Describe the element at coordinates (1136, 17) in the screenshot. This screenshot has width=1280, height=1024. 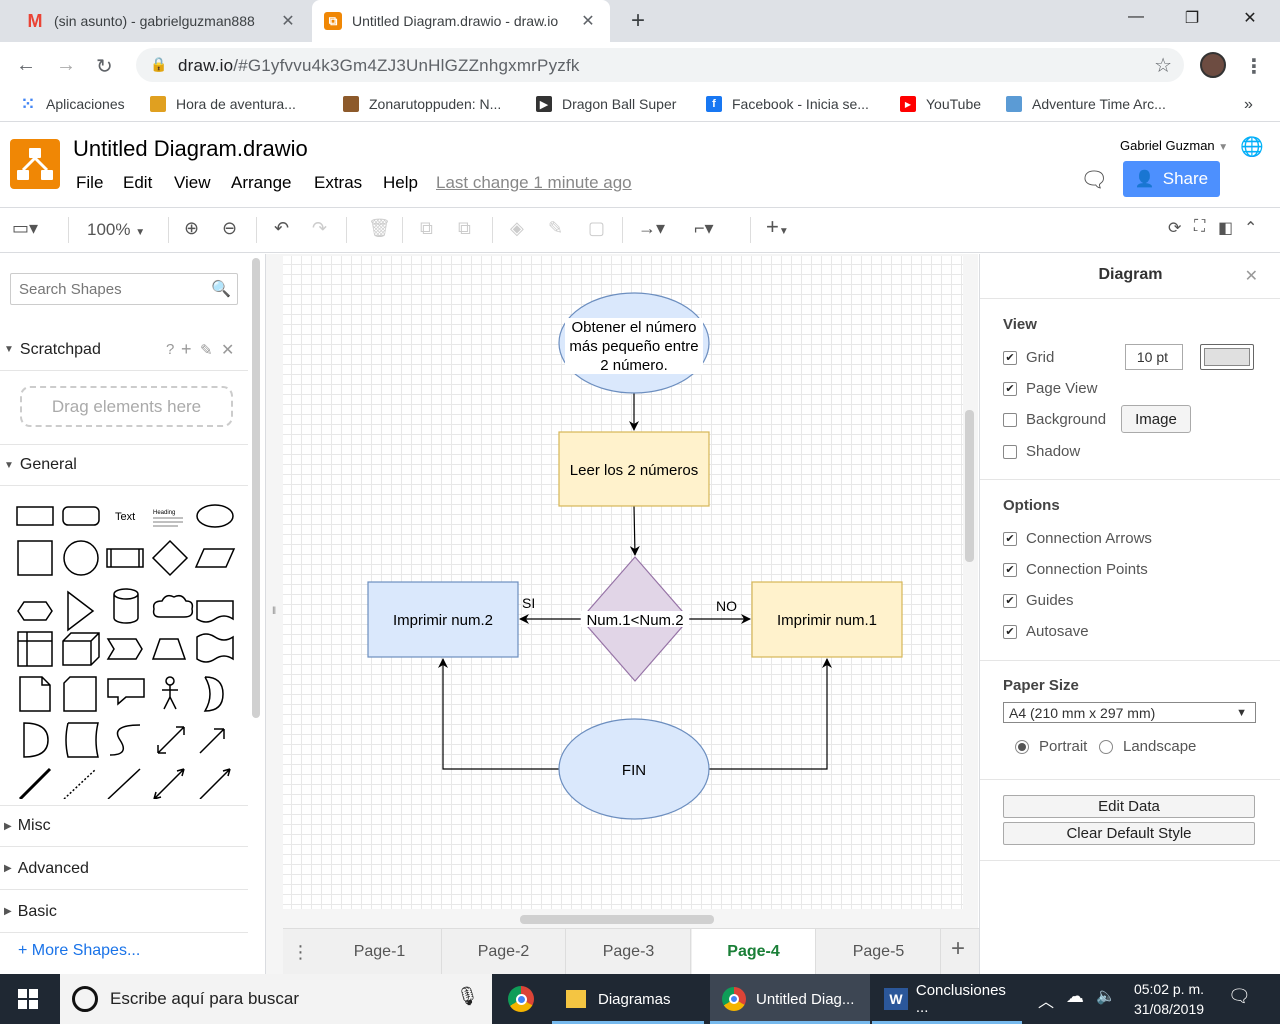
I see `minimize-icon: —` at that location.